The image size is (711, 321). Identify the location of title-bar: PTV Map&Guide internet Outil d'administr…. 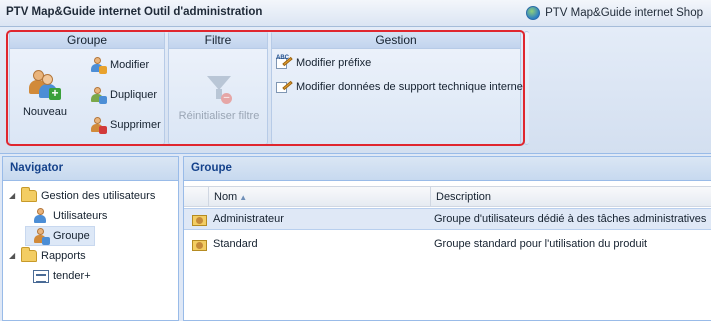
(355, 13).